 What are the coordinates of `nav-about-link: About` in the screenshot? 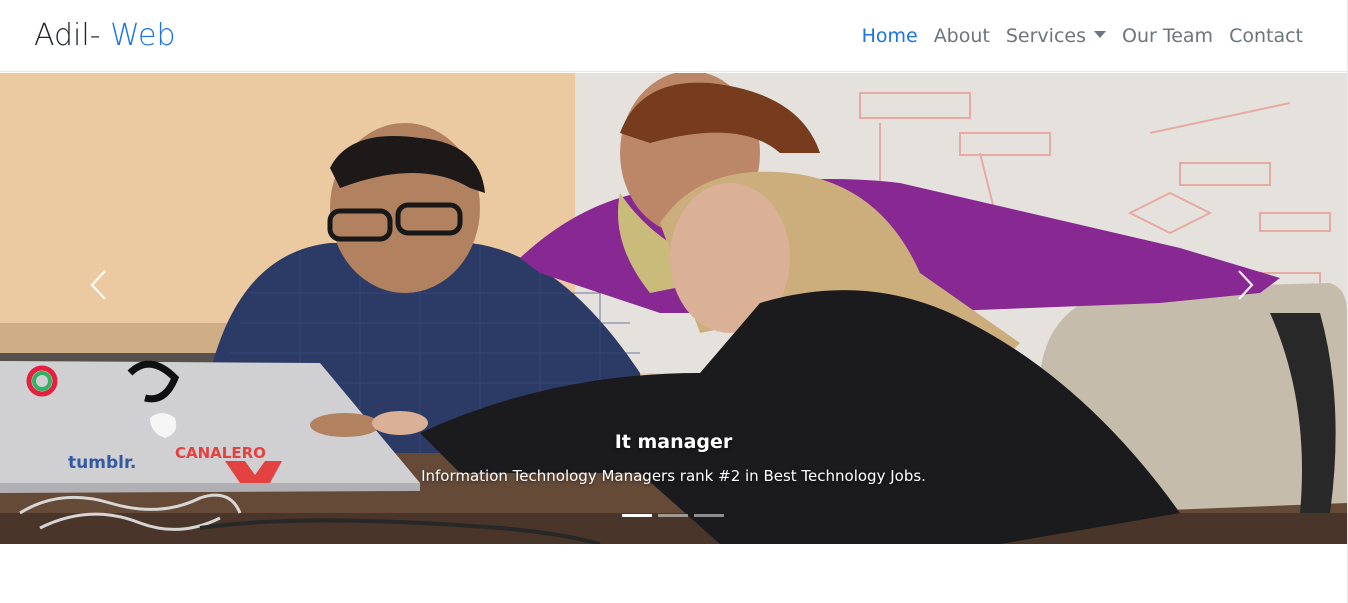 It's located at (962, 36).